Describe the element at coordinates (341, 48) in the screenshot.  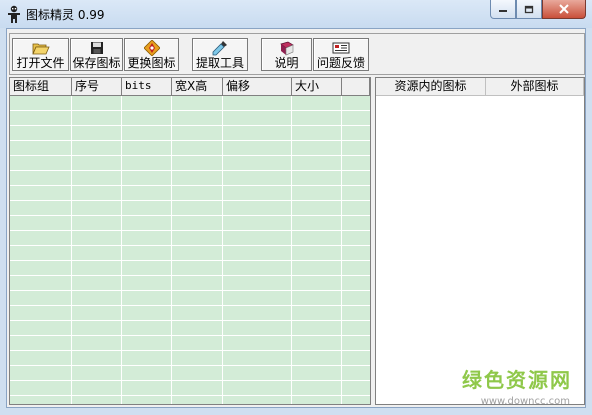
I see `feedback-card-icon` at that location.